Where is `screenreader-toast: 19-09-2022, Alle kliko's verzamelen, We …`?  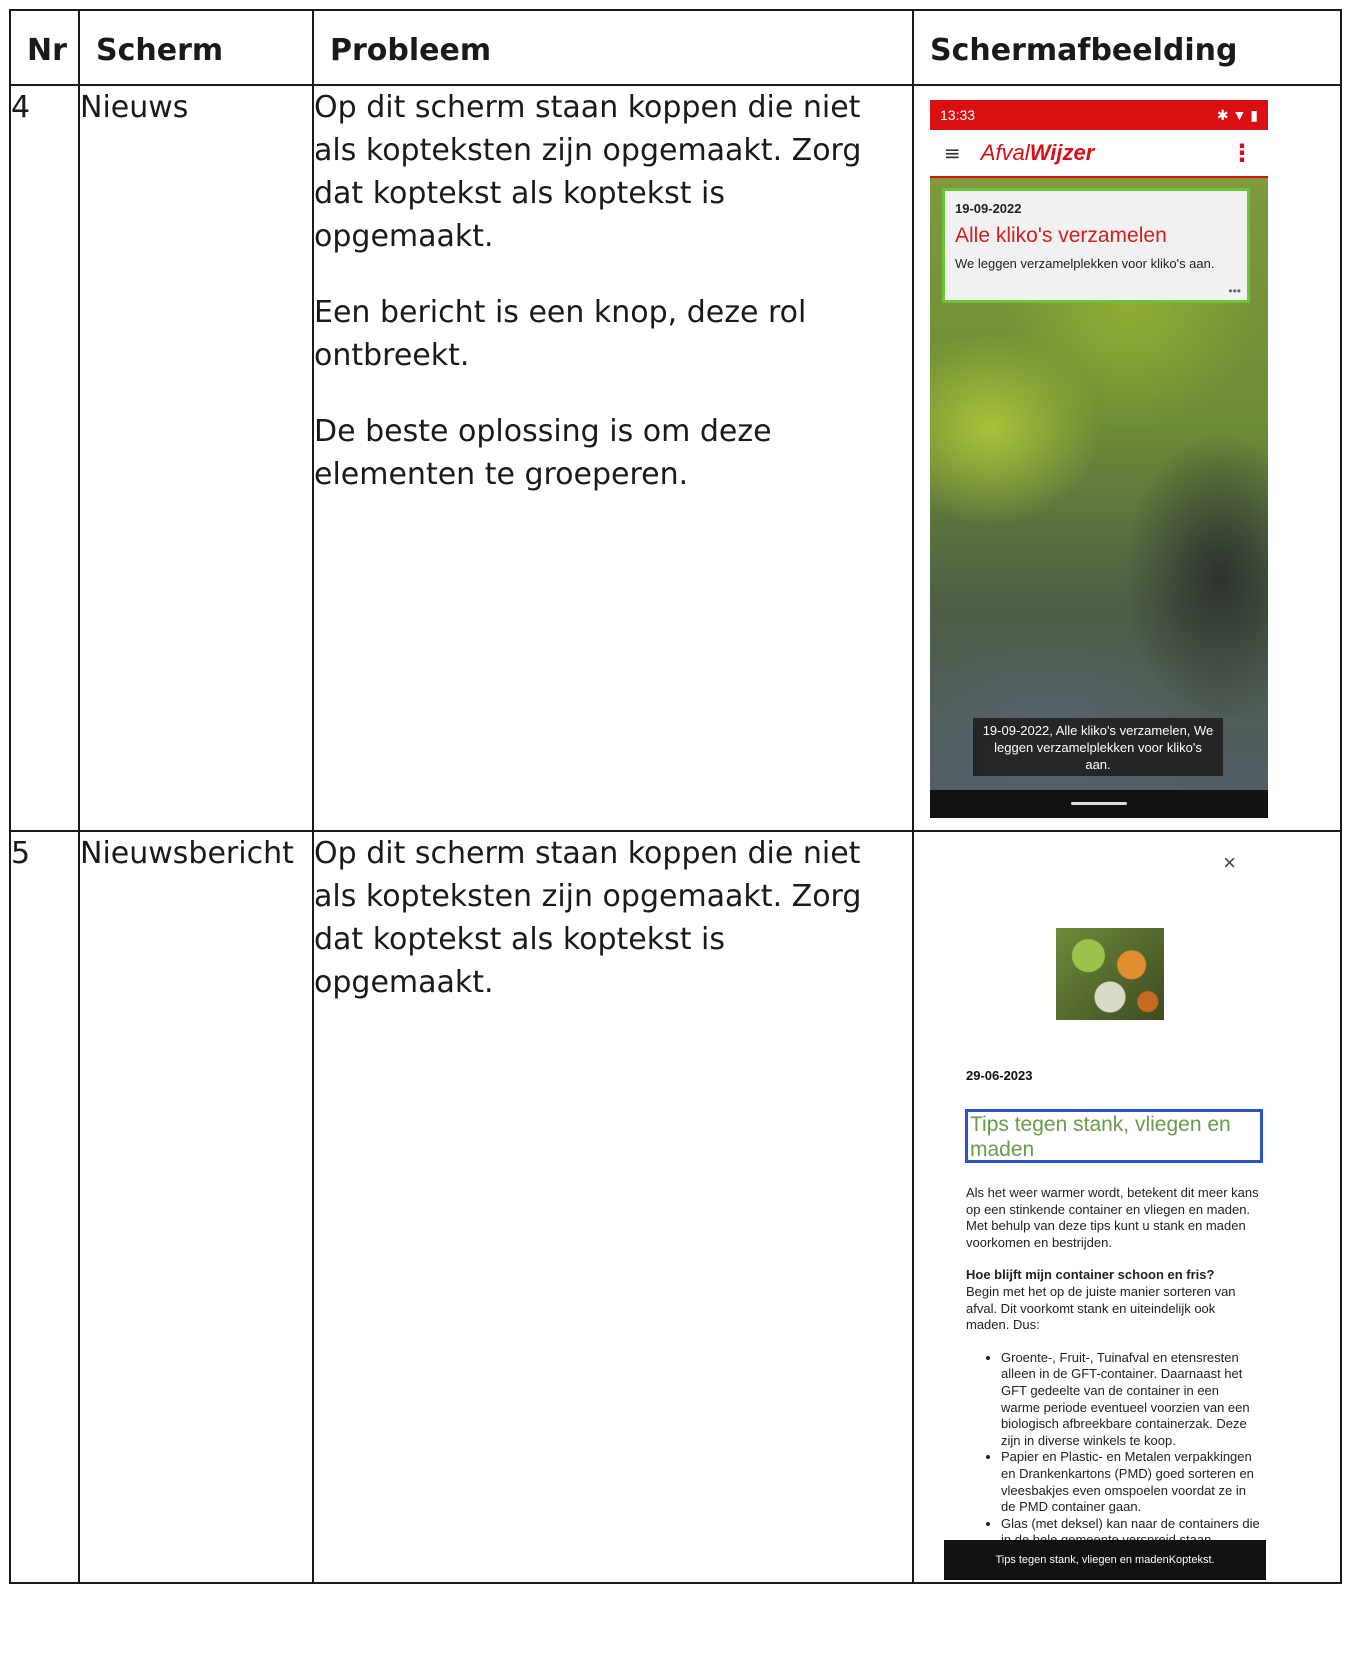
screenreader-toast: 19-09-2022, Alle kliko's verzamelen, We … is located at coordinates (1098, 747).